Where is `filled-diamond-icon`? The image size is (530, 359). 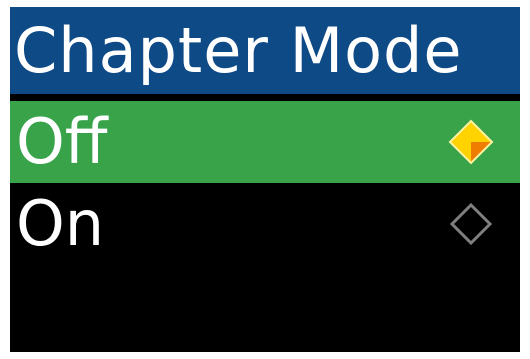 filled-diamond-icon is located at coordinates (471, 142).